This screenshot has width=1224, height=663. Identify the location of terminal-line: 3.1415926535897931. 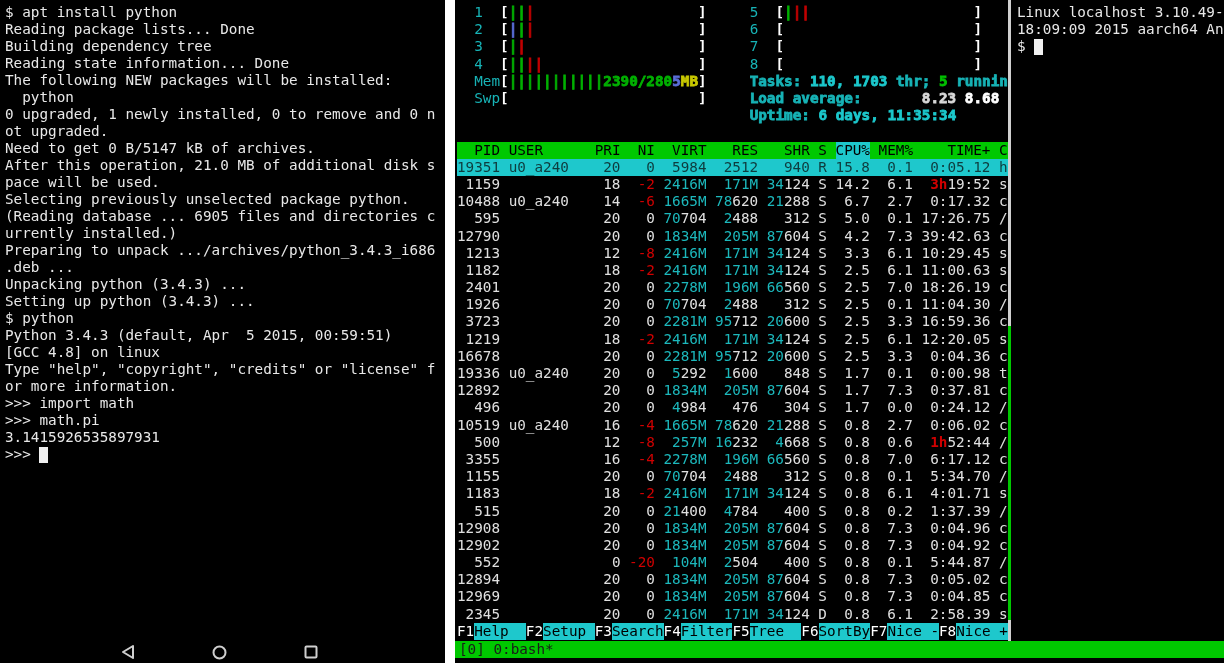
(83, 437).